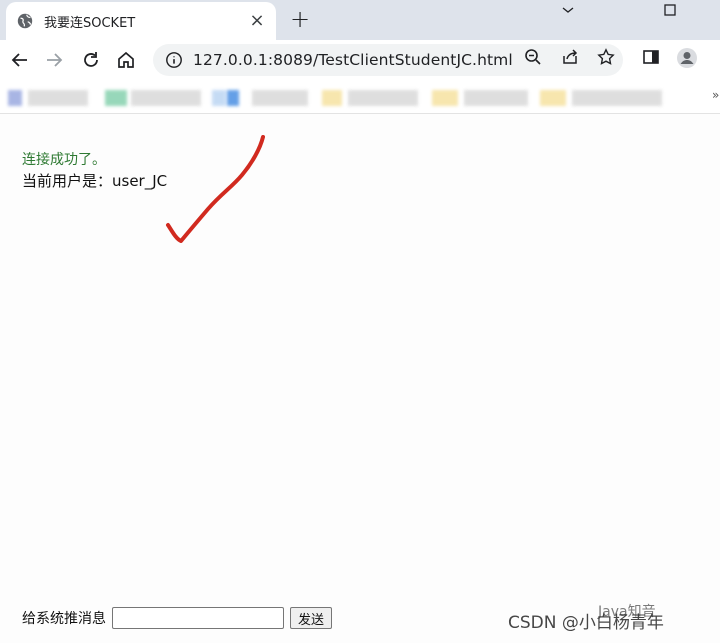 The height and width of the screenshot is (643, 720). Describe the element at coordinates (300, 19) in the screenshot. I see `new-tab-button: +` at that location.